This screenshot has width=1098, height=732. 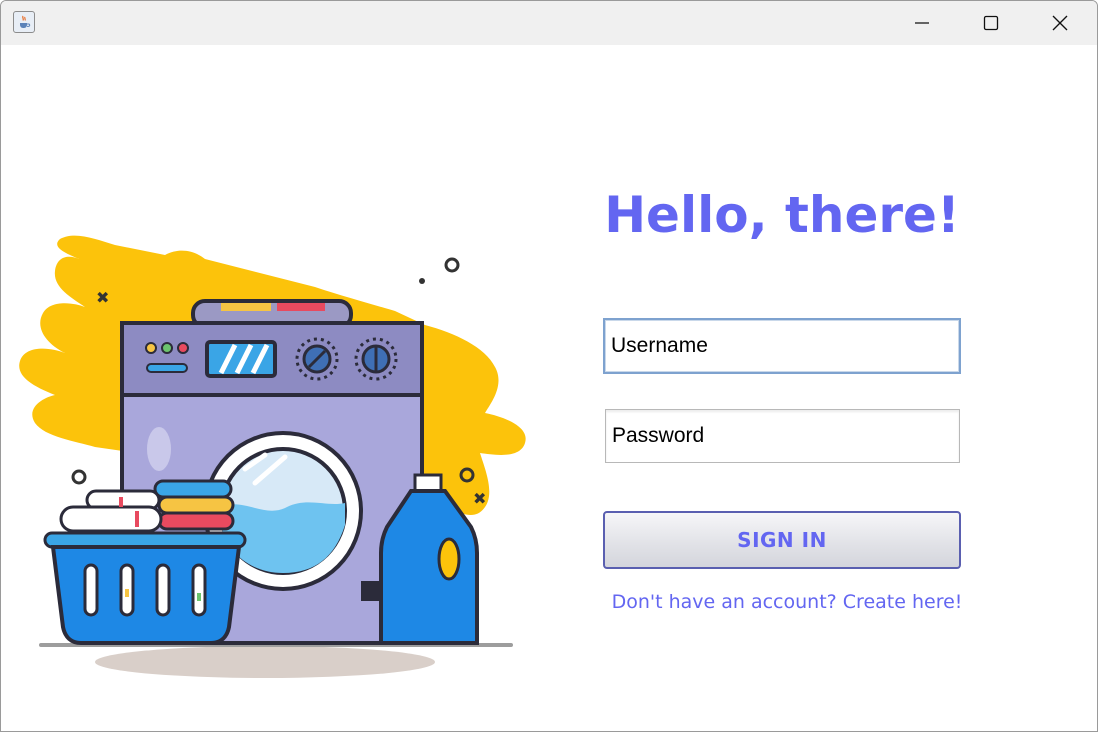 What do you see at coordinates (549, 23) in the screenshot?
I see `title-bar` at bounding box center [549, 23].